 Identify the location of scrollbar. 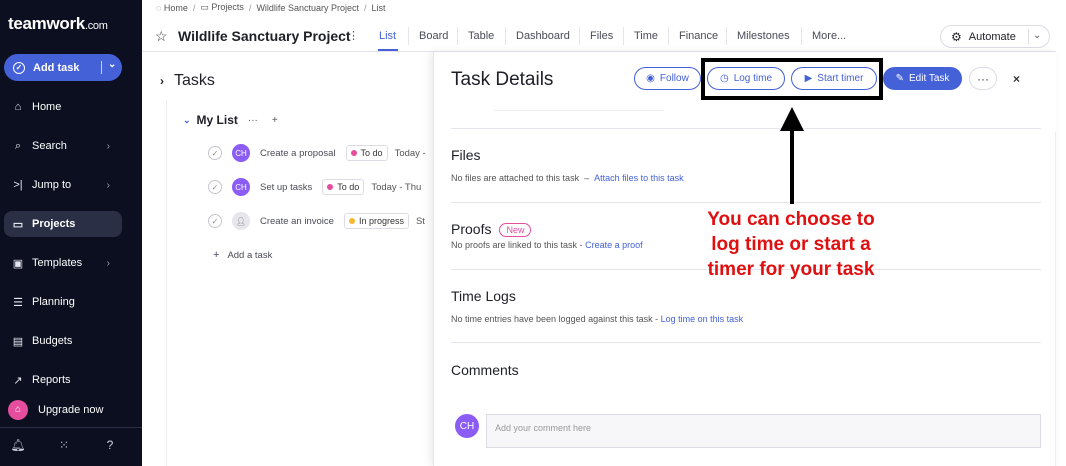
(1055, 299).